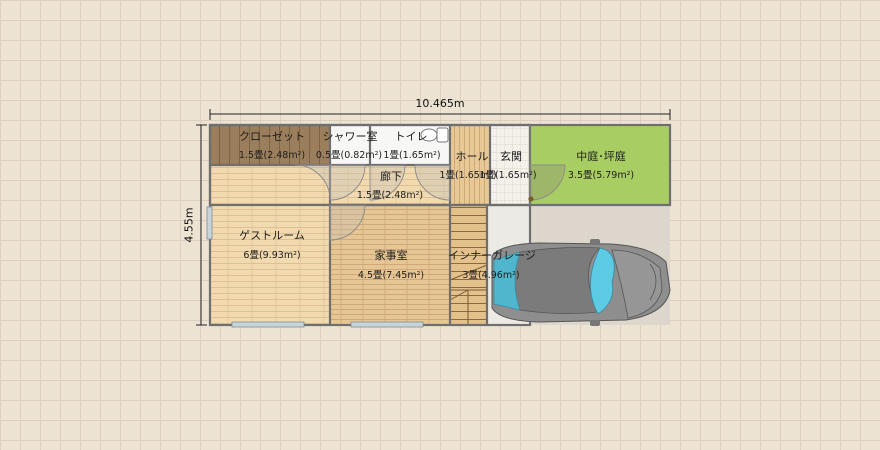  I want to click on door-handle, so click(531, 199).